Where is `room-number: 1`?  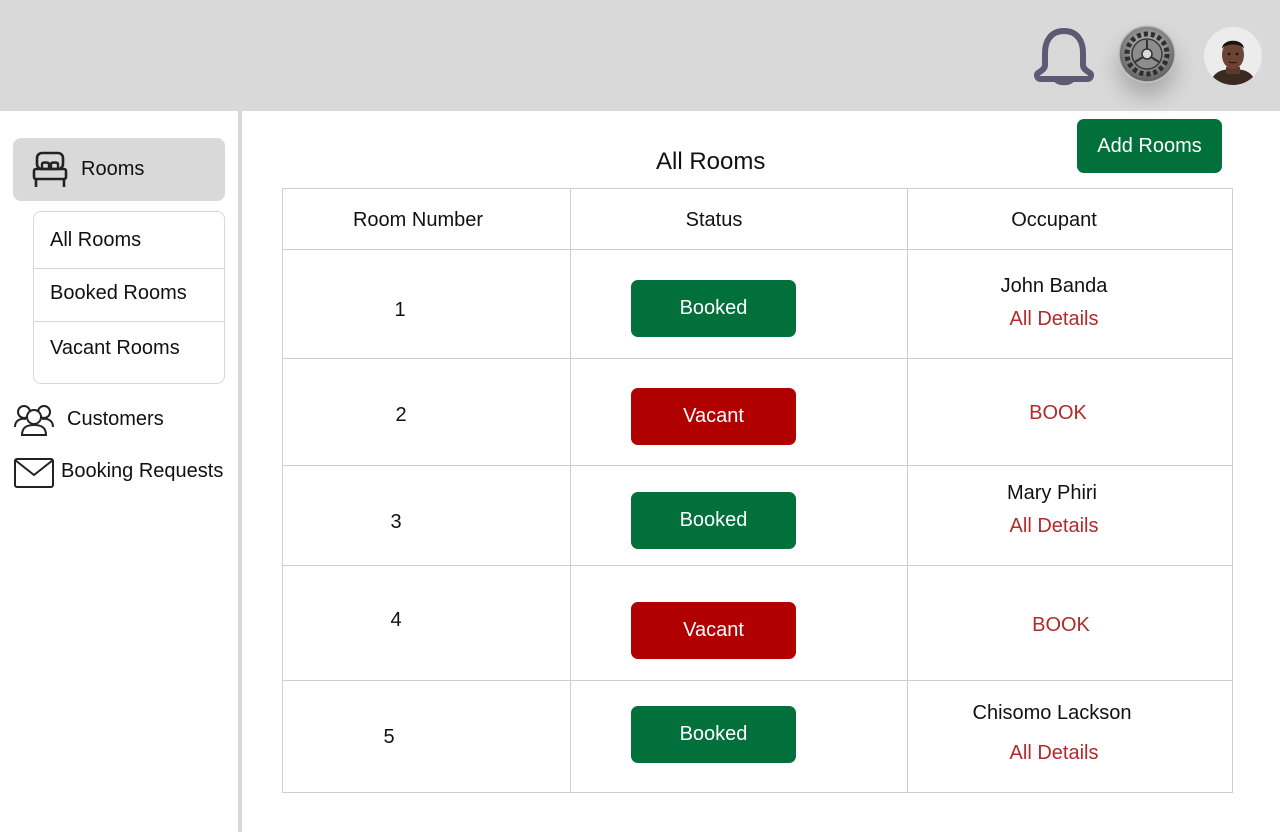 room-number: 1 is located at coordinates (400, 310).